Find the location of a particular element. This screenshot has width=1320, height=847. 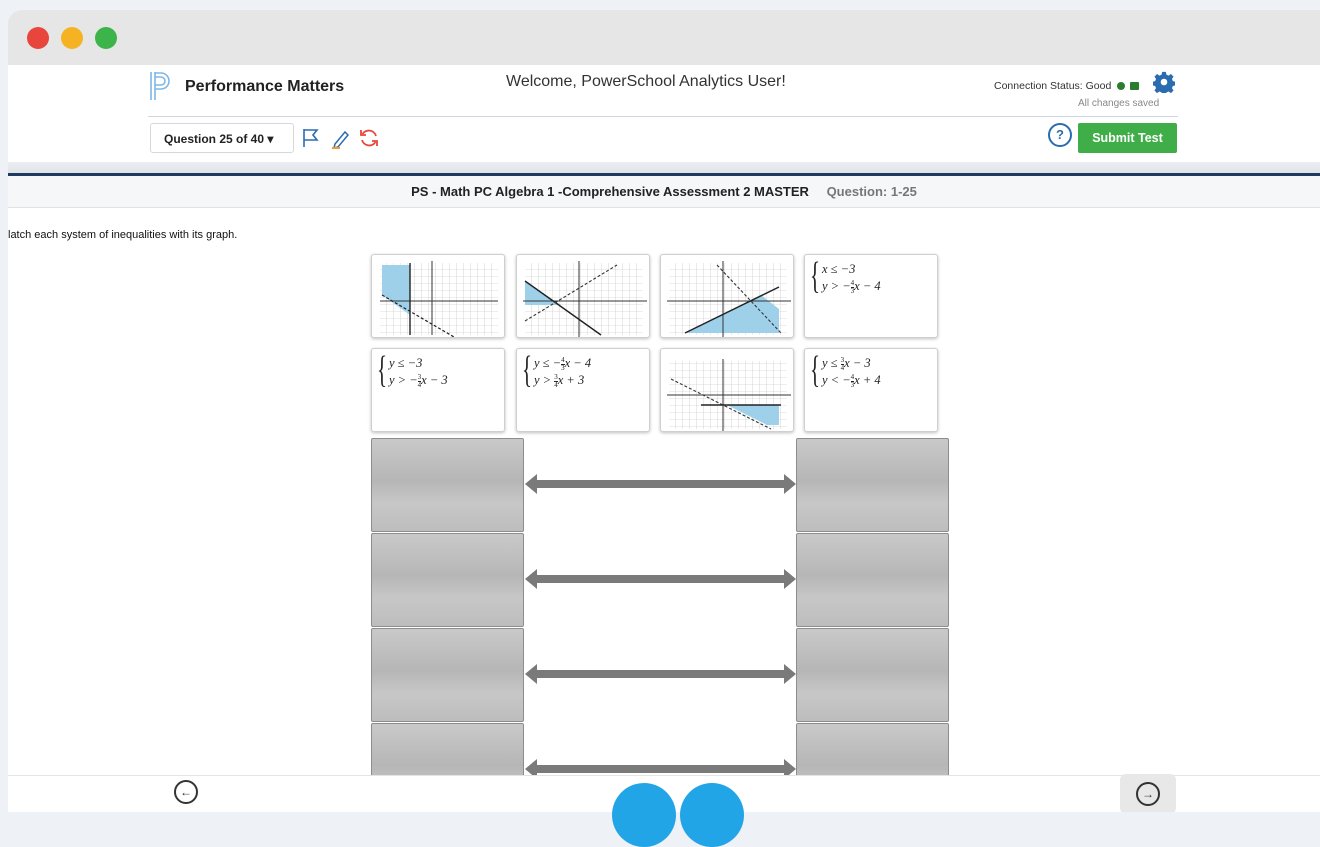

inequality-line-1: y ≤ −3 is located at coordinates (406, 363).